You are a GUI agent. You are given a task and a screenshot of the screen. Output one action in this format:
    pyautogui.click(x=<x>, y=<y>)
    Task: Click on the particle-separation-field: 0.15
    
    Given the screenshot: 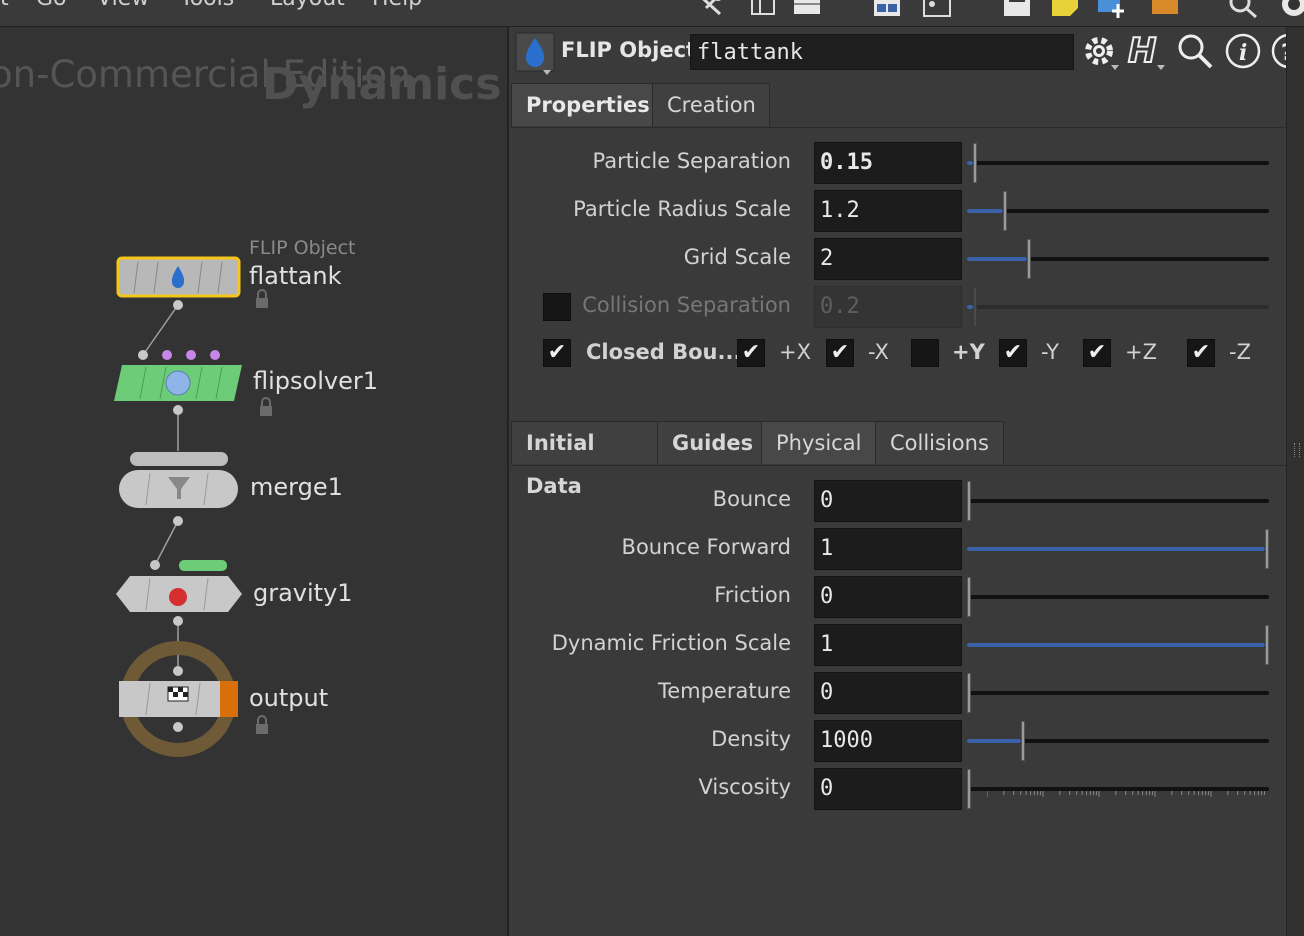 What is the action you would take?
    pyautogui.click(x=888, y=163)
    